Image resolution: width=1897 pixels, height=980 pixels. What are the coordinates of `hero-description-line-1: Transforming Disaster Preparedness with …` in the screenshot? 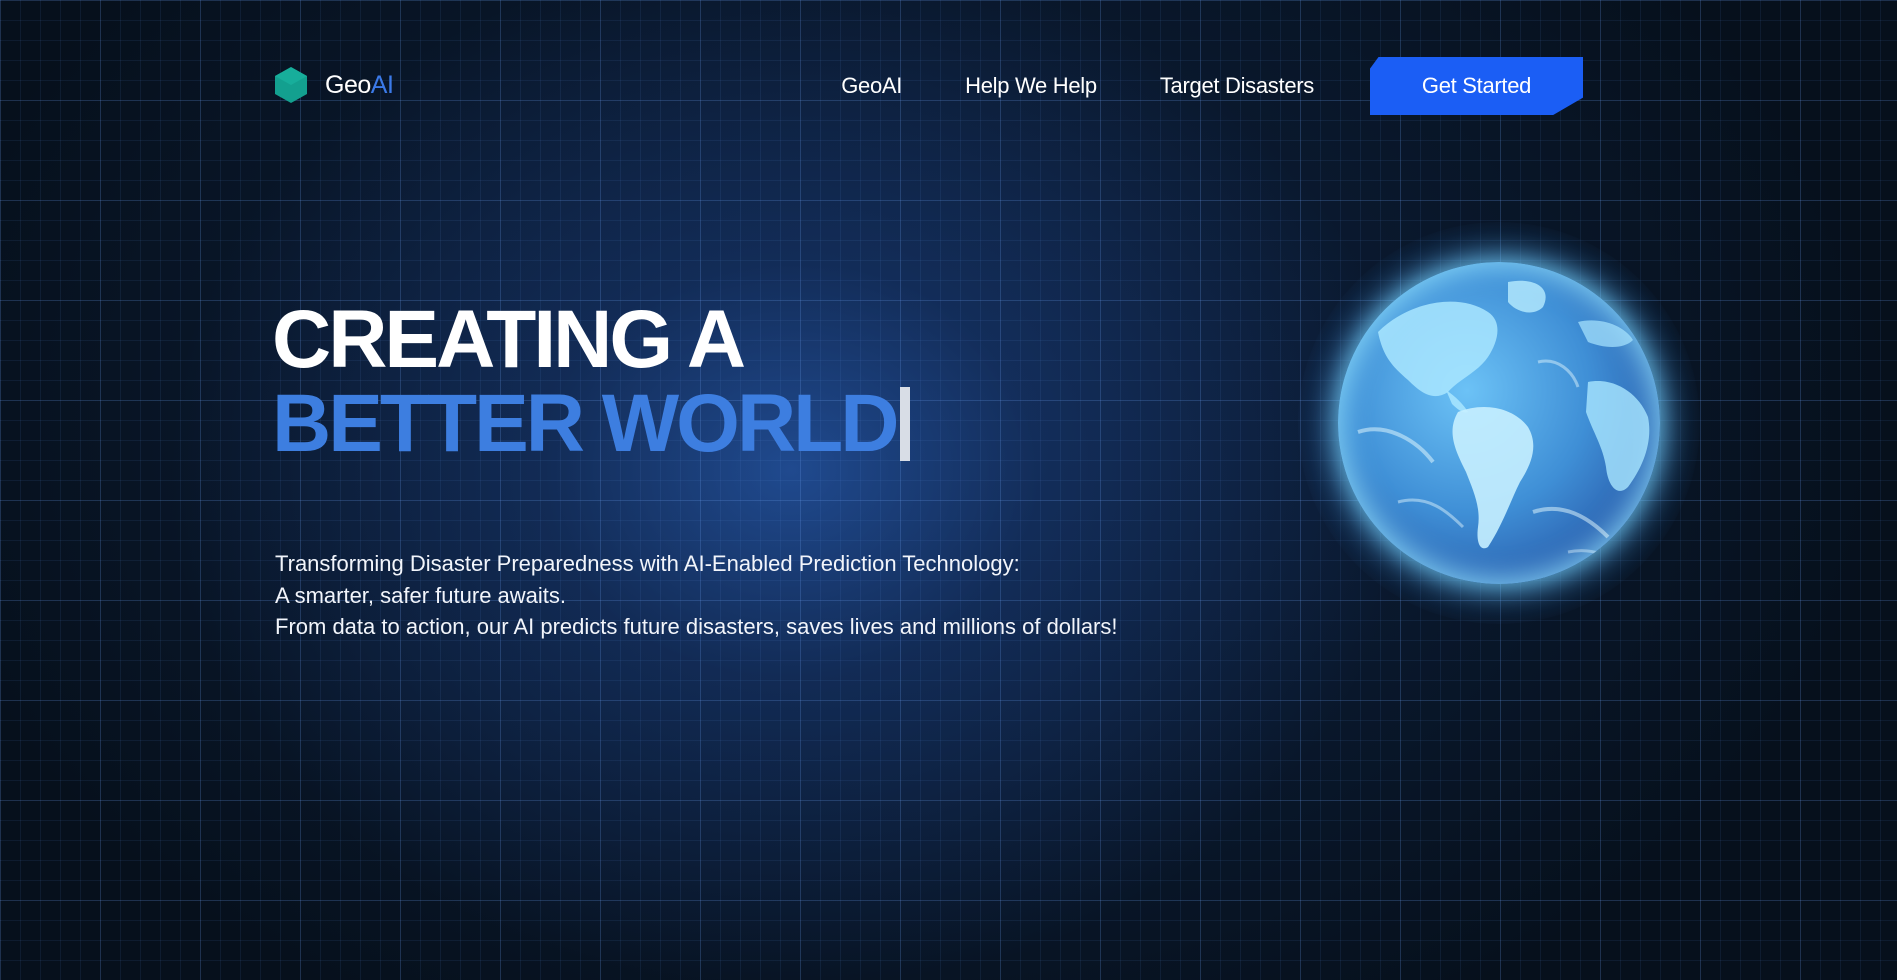 It's located at (647, 563).